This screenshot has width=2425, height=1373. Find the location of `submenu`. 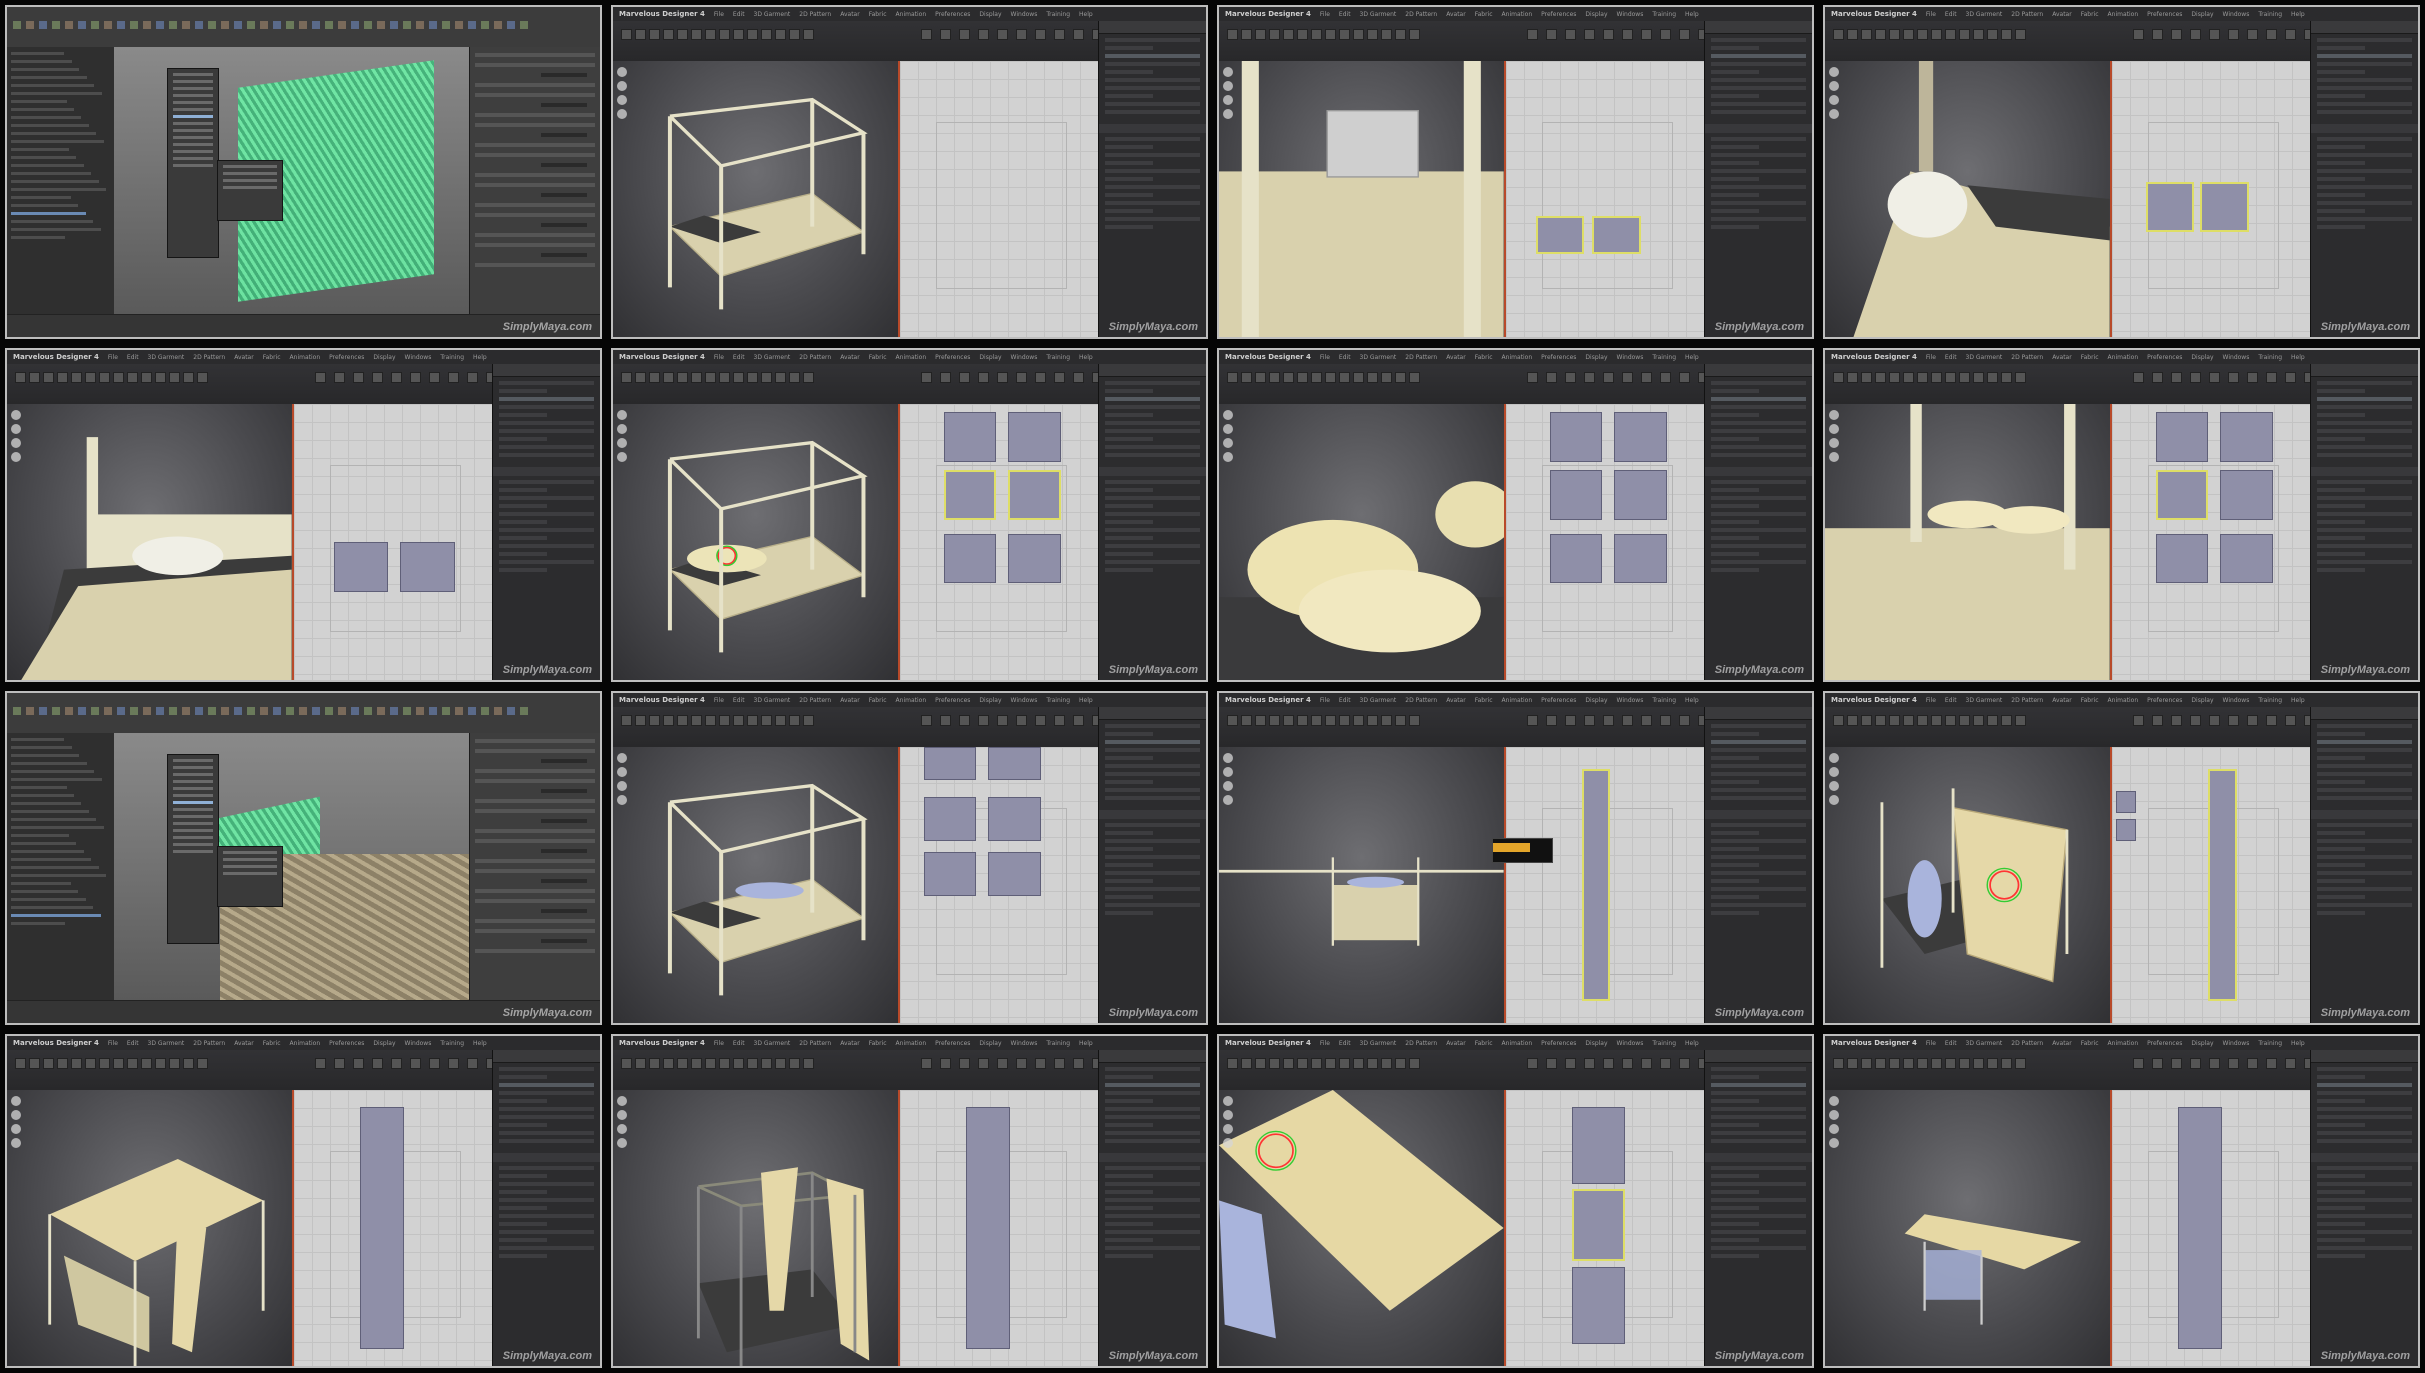

submenu is located at coordinates (249, 190).